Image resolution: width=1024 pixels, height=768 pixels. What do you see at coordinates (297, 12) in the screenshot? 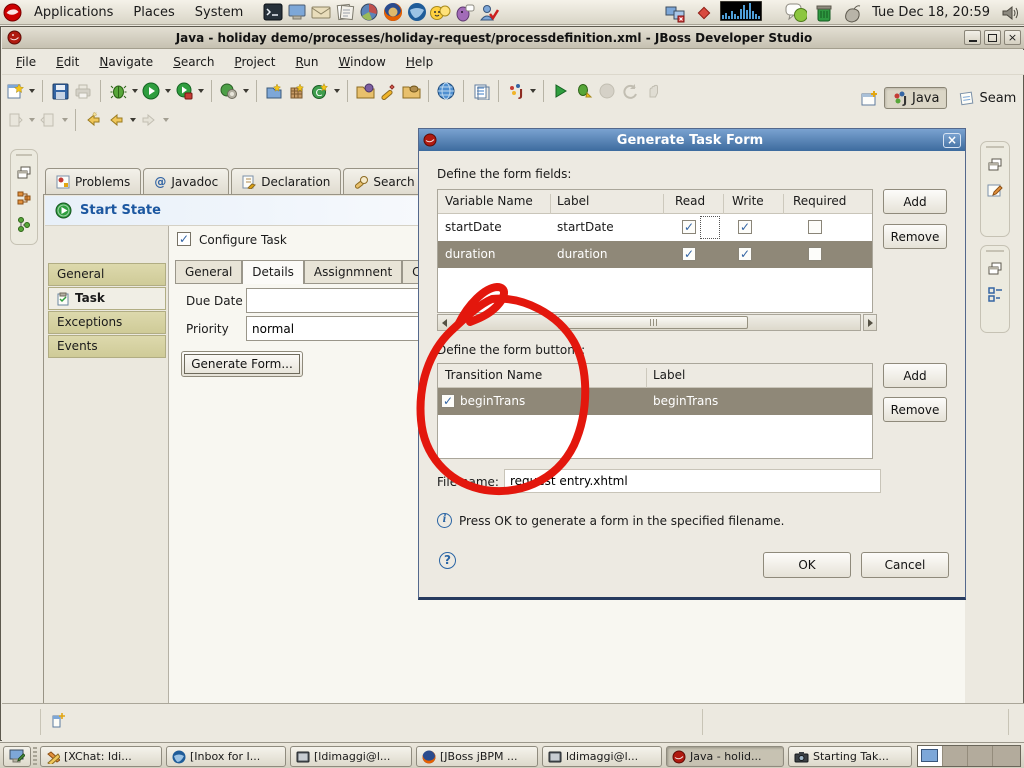
I see `screenshot-launcher-icon` at bounding box center [297, 12].